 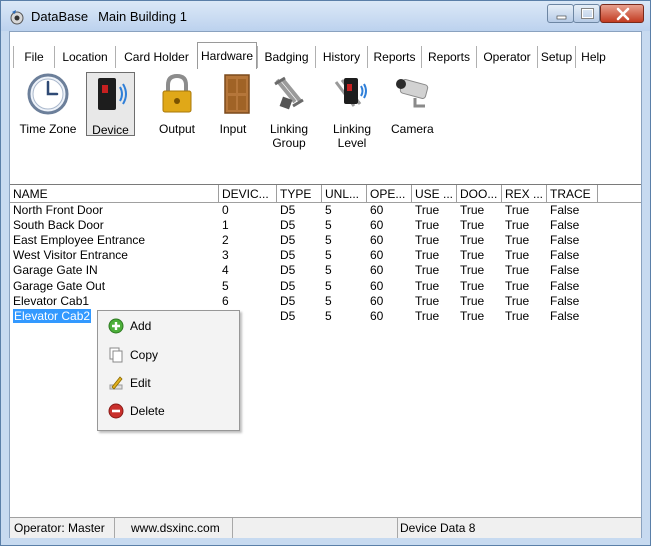 I want to click on maximize-icon, so click(x=587, y=13).